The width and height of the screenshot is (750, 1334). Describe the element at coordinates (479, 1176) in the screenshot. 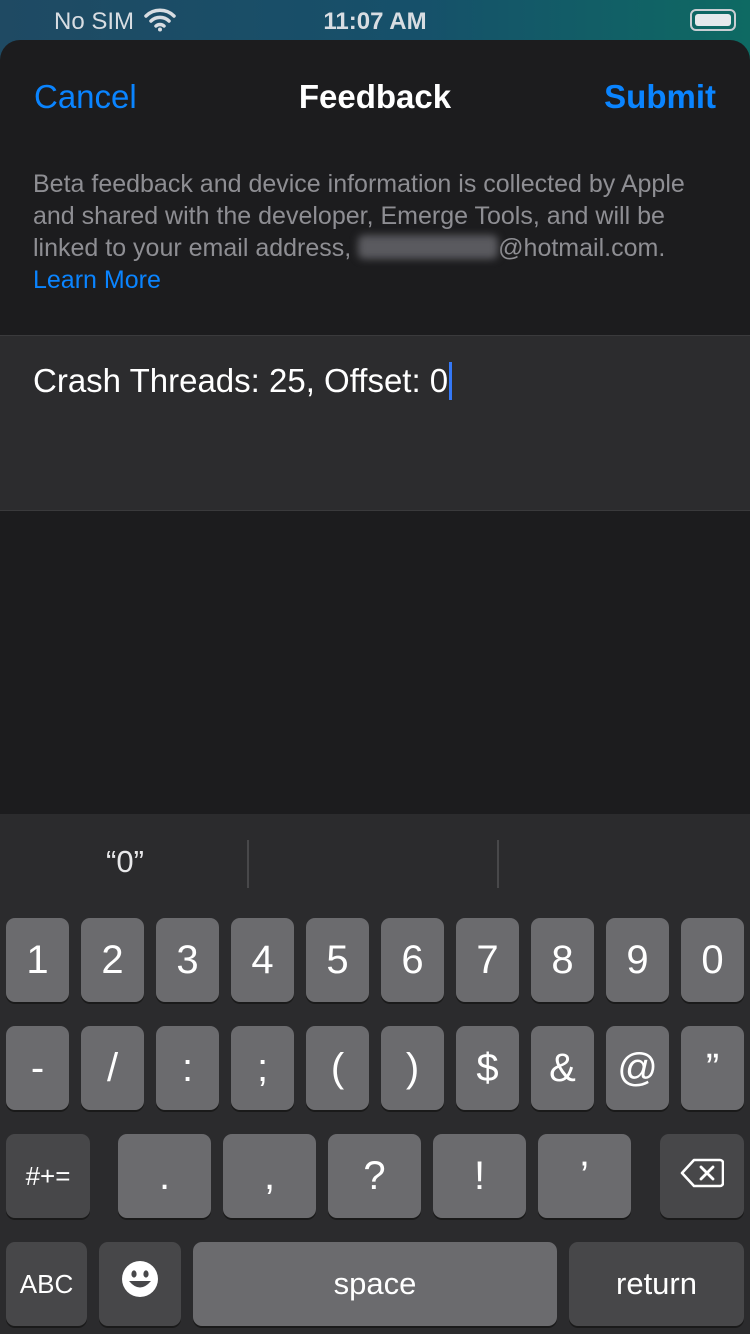

I see `key-exclamation: !` at that location.